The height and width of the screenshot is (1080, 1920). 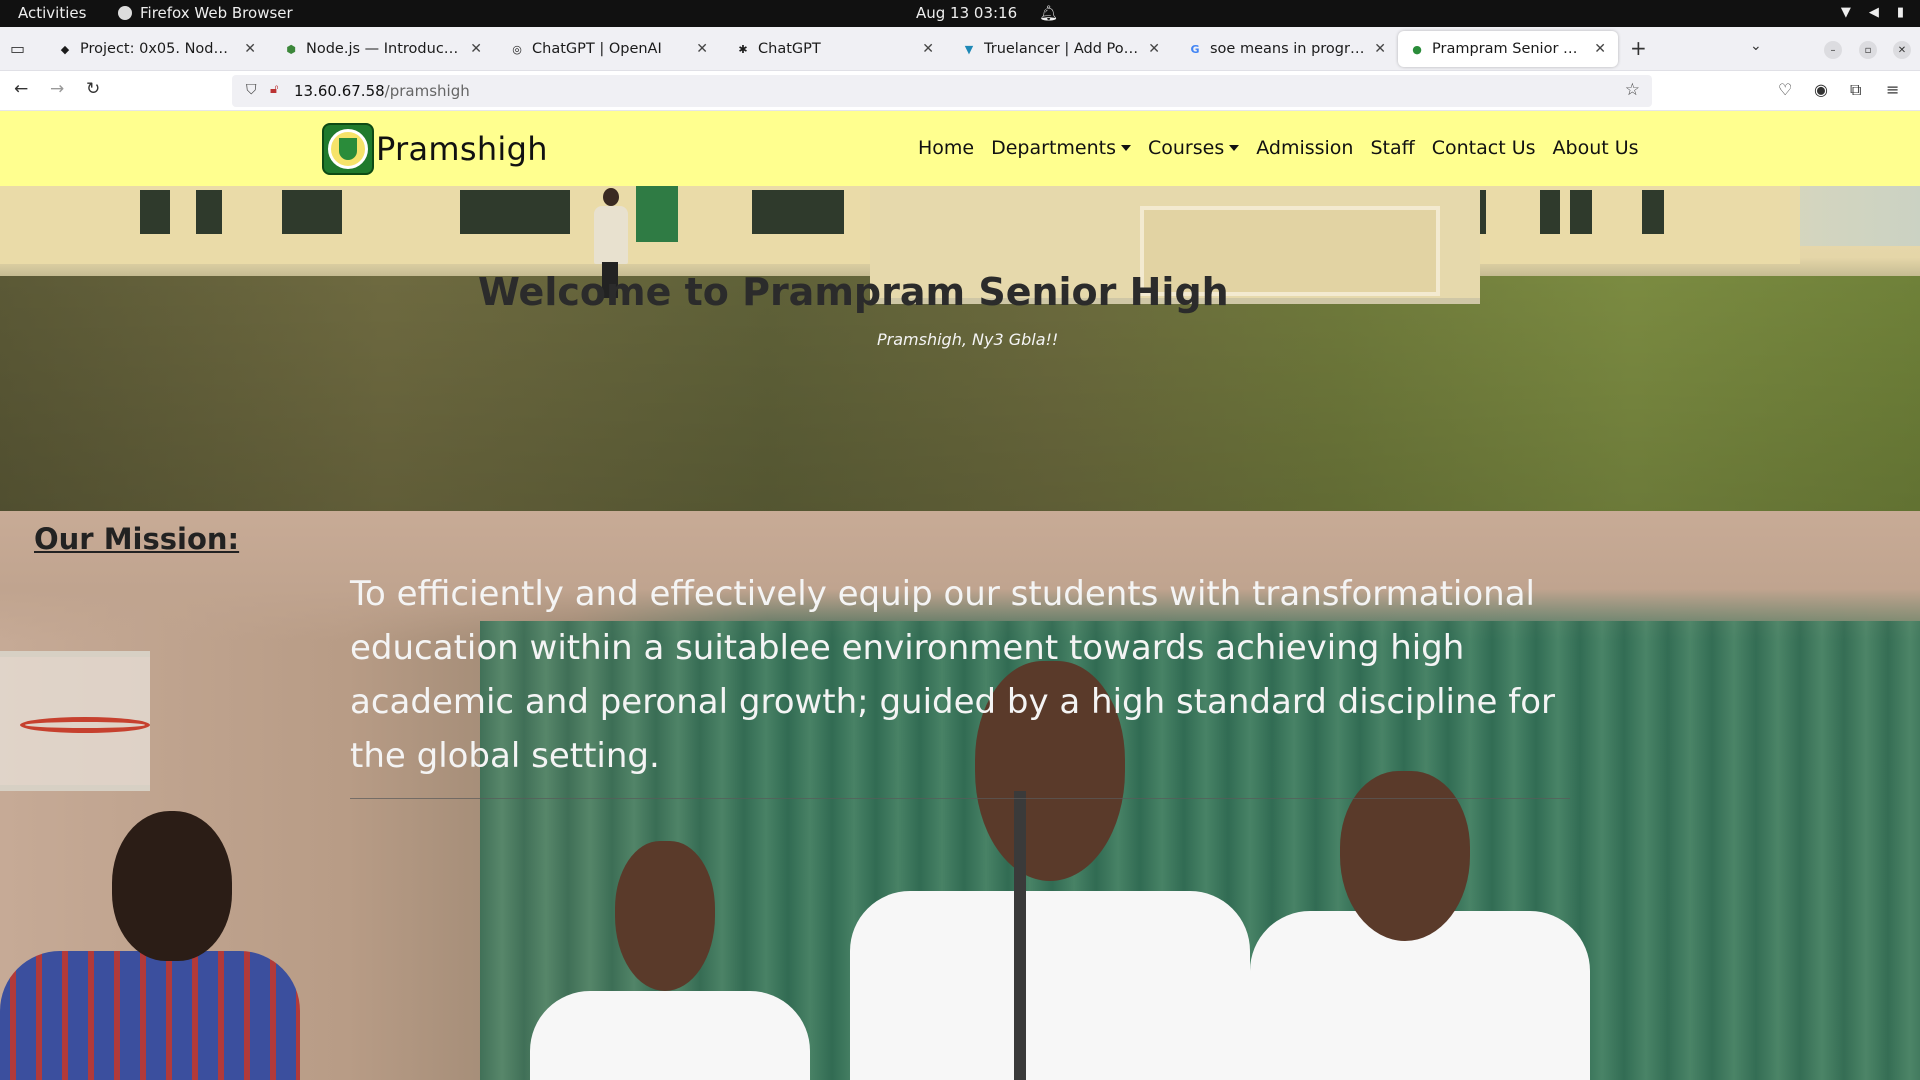 I want to click on brand-link: Pramshigh, so click(x=435, y=149).